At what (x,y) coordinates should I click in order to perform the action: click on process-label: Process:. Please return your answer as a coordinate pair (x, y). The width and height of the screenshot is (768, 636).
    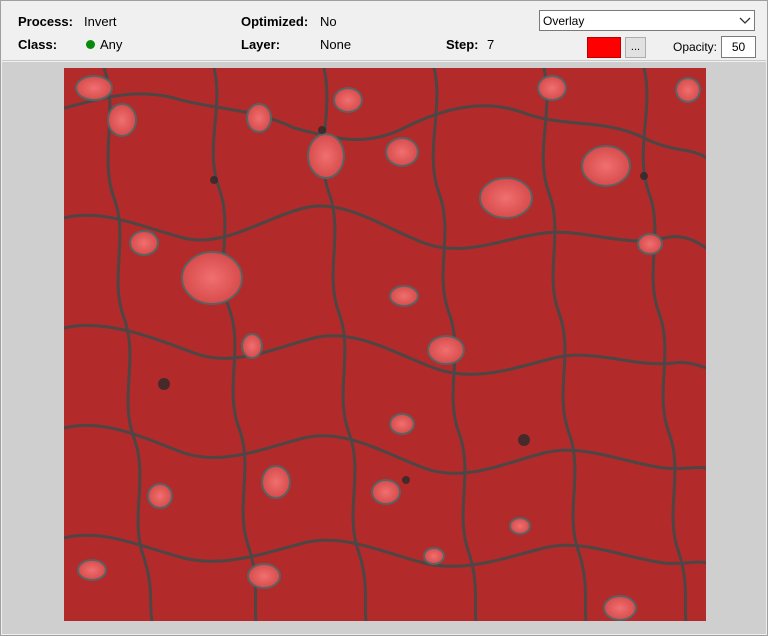
    Looking at the image, I should click on (45, 21).